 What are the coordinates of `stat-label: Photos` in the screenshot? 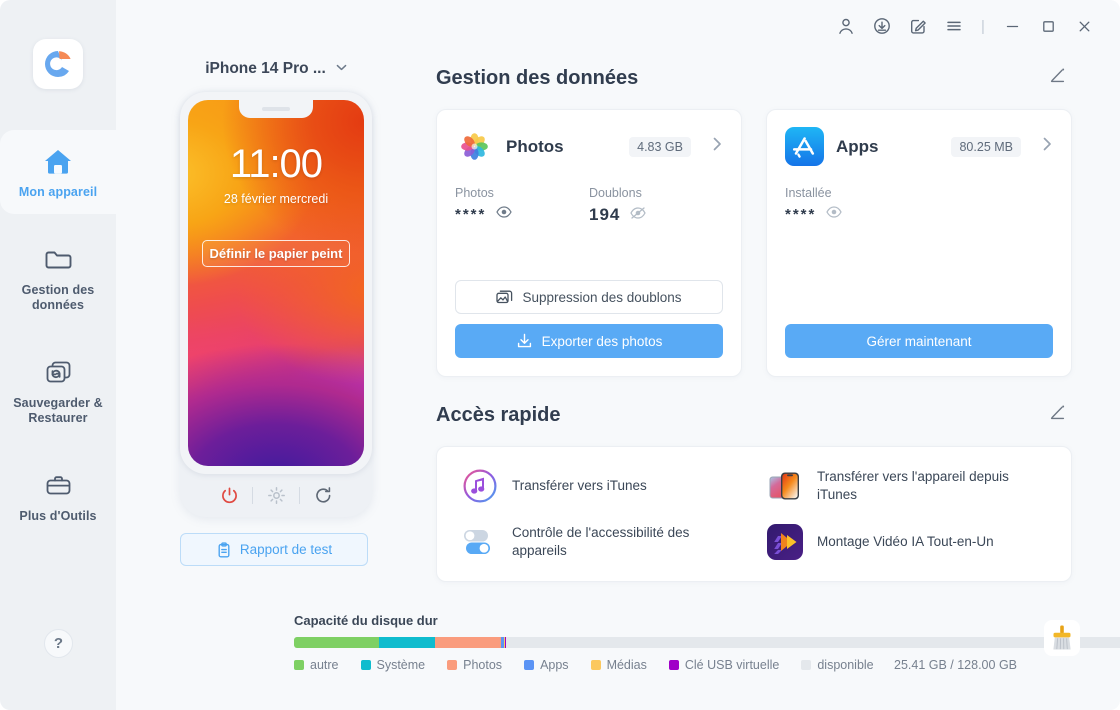 It's located at (474, 193).